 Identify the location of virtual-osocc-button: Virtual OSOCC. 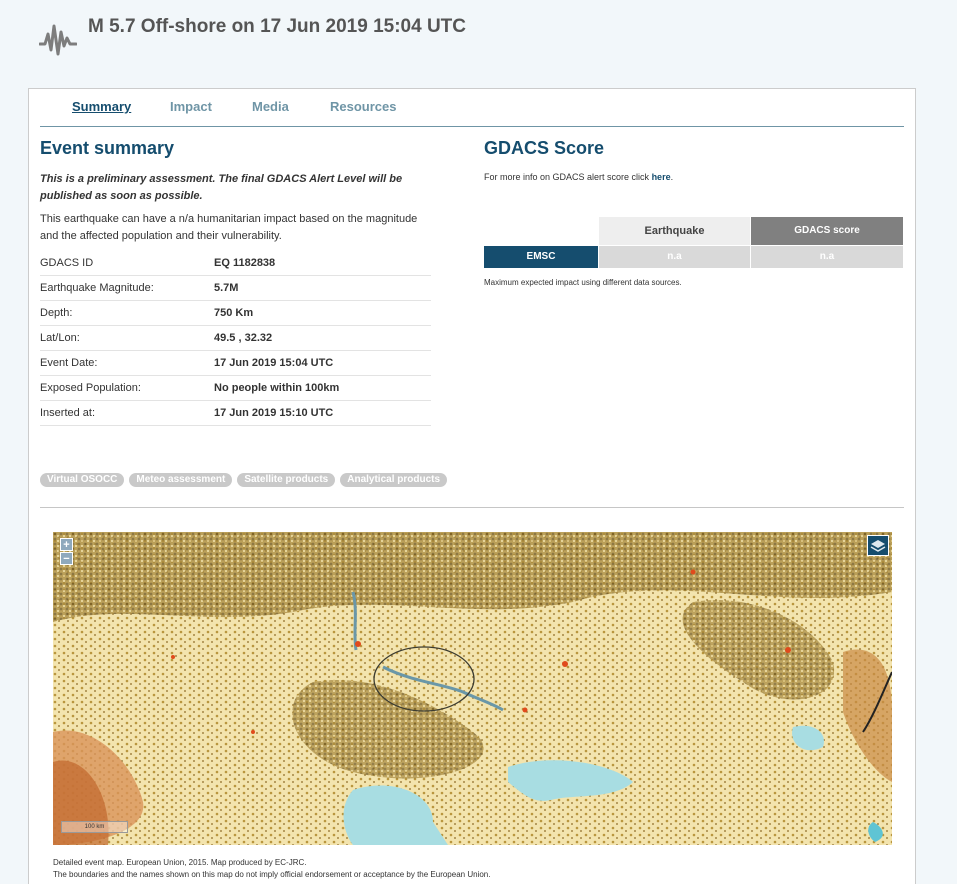
(82, 480).